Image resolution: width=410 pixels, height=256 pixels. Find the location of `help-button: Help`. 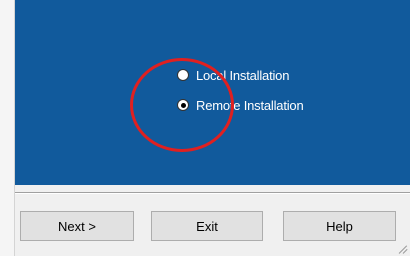

help-button: Help is located at coordinates (339, 226).